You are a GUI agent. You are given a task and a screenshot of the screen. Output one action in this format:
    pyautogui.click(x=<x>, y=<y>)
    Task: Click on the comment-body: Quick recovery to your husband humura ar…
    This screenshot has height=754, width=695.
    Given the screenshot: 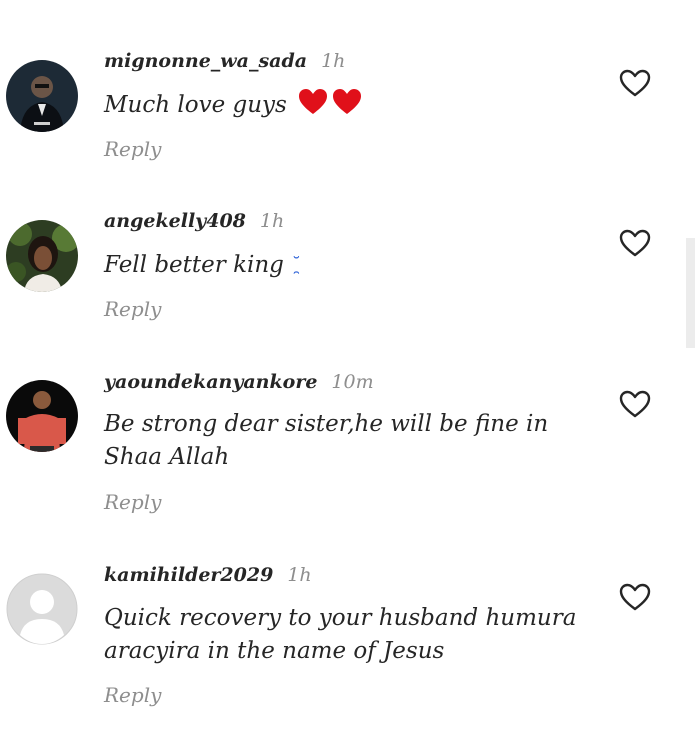 What is the action you would take?
    pyautogui.click(x=340, y=634)
    